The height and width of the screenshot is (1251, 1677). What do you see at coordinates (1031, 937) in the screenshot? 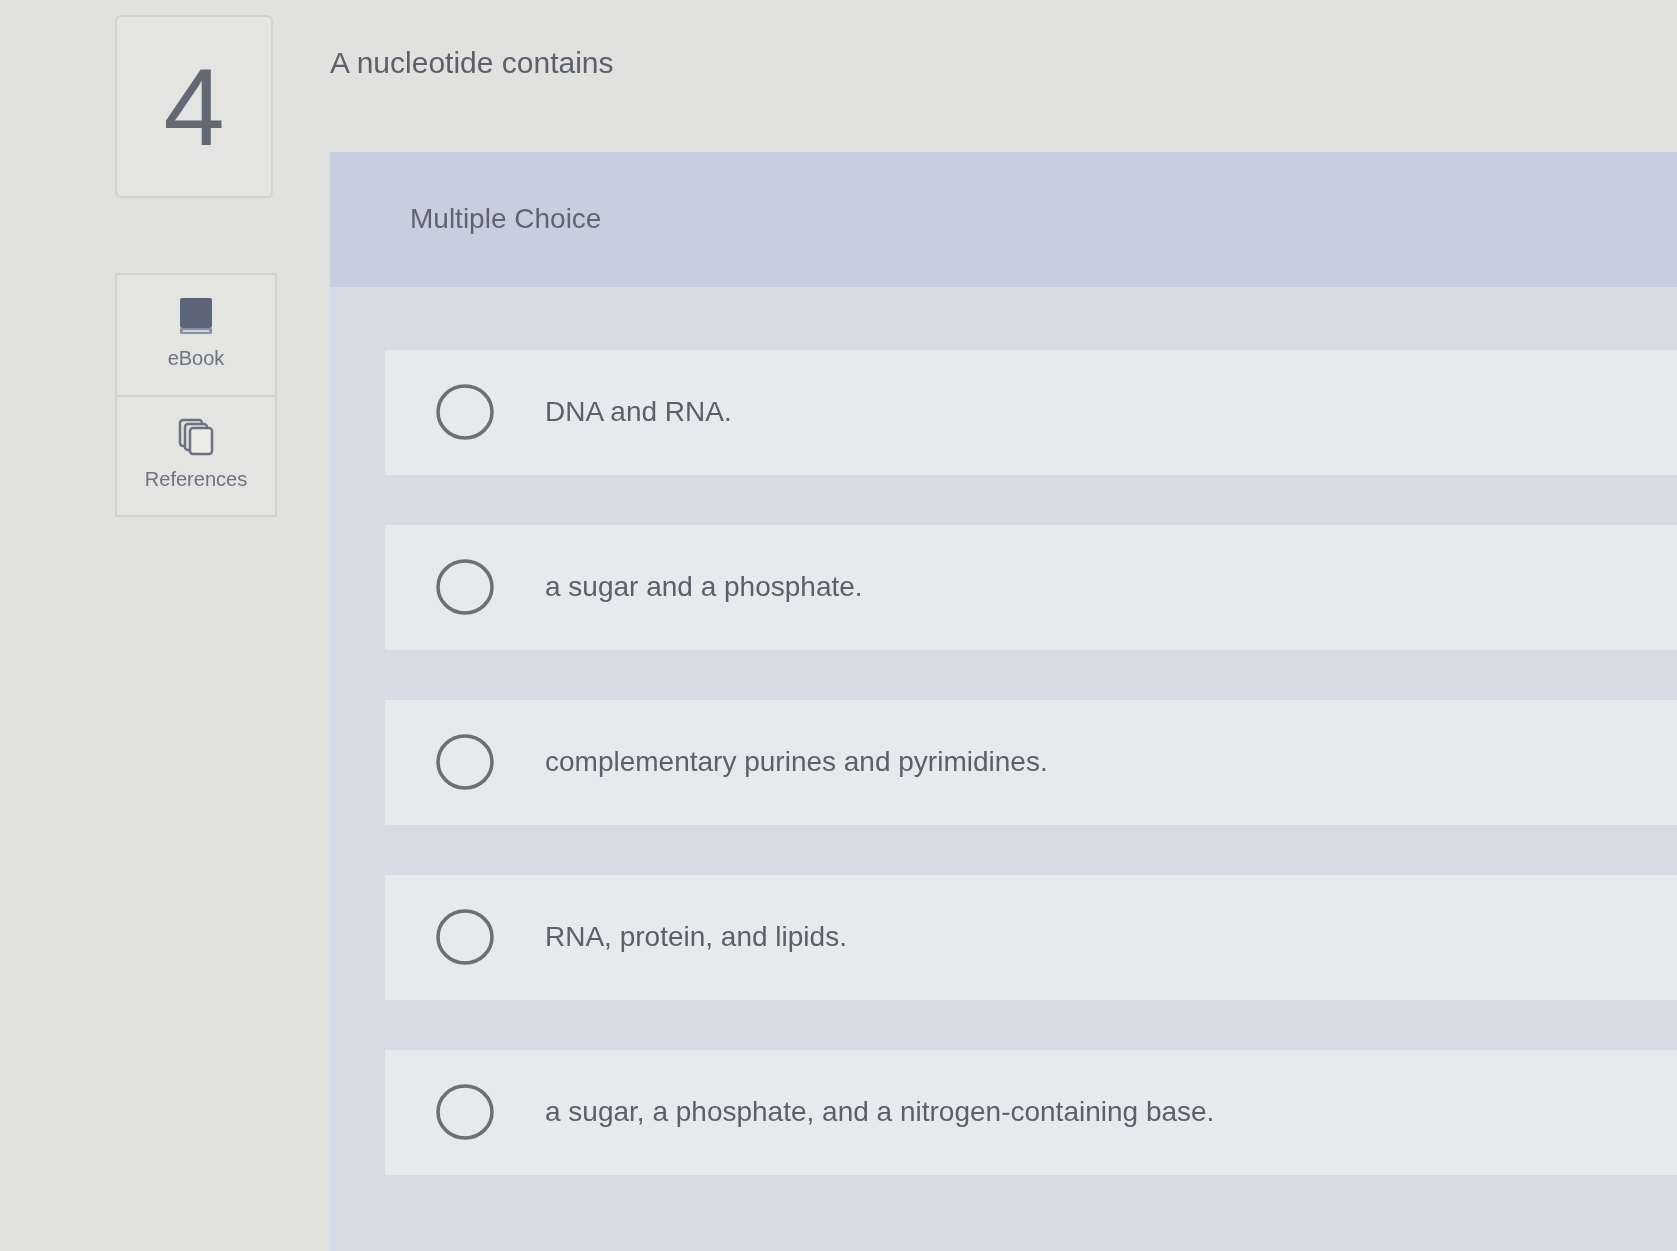
I see `answer-option: RNA, protein, and lipids.` at bounding box center [1031, 937].